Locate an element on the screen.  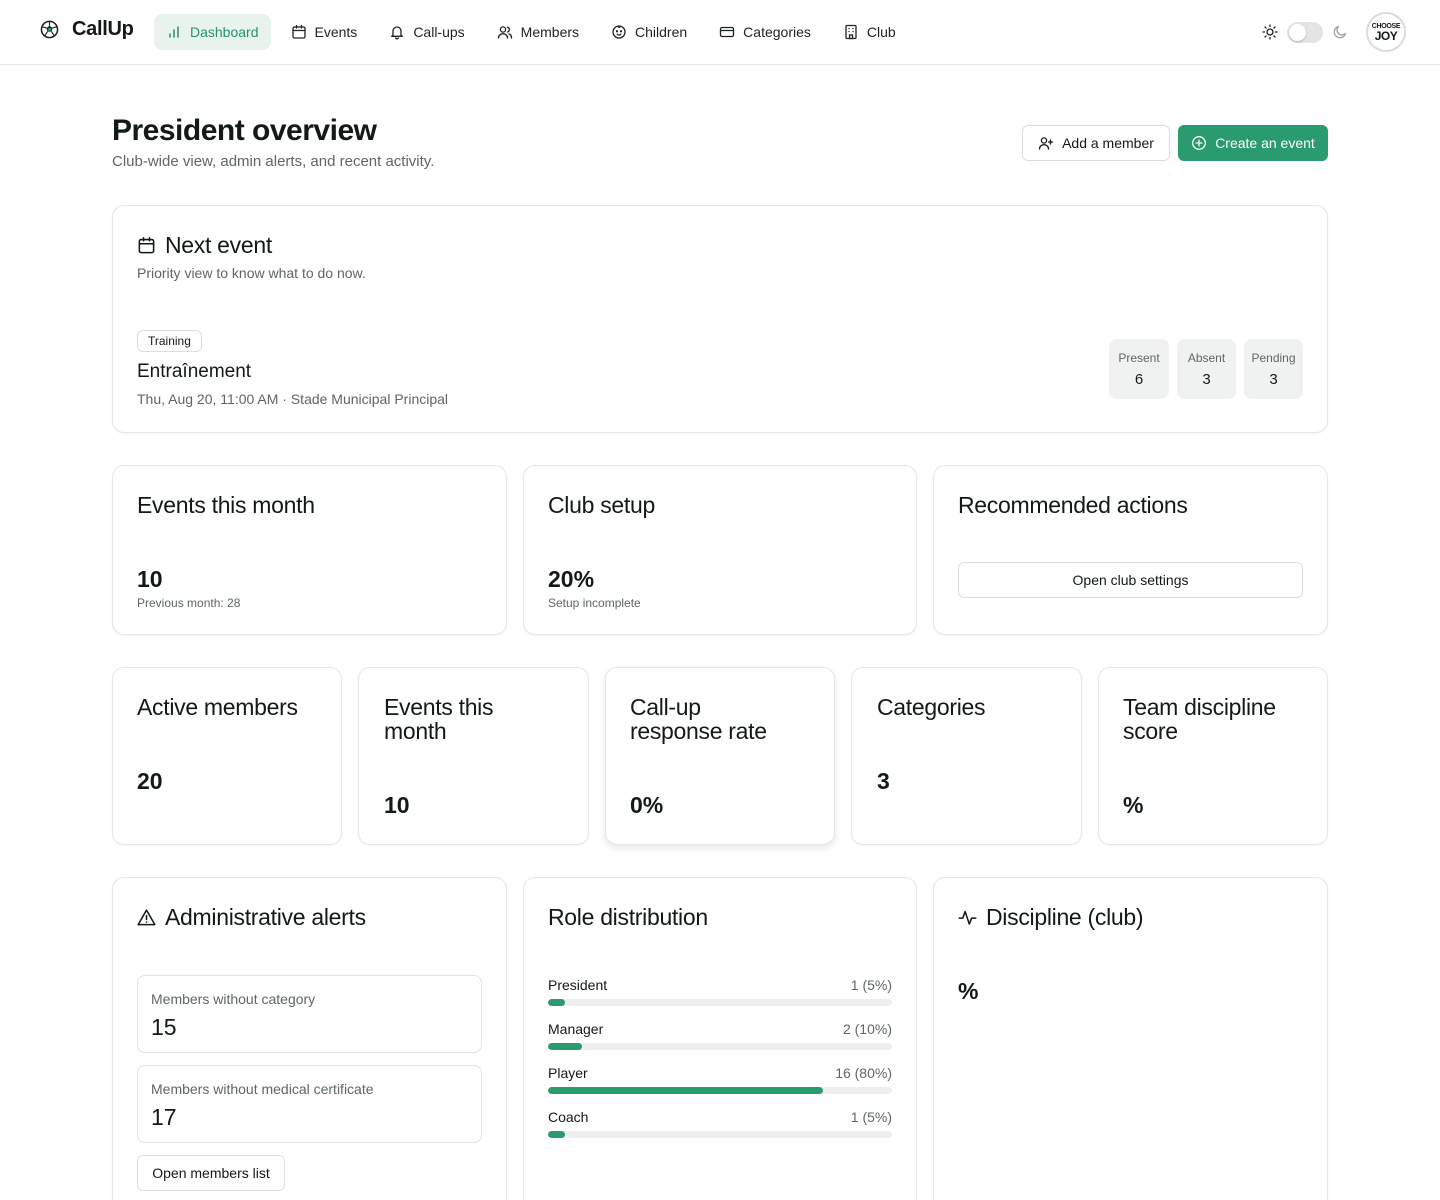
baby-icon is located at coordinates (619, 32).